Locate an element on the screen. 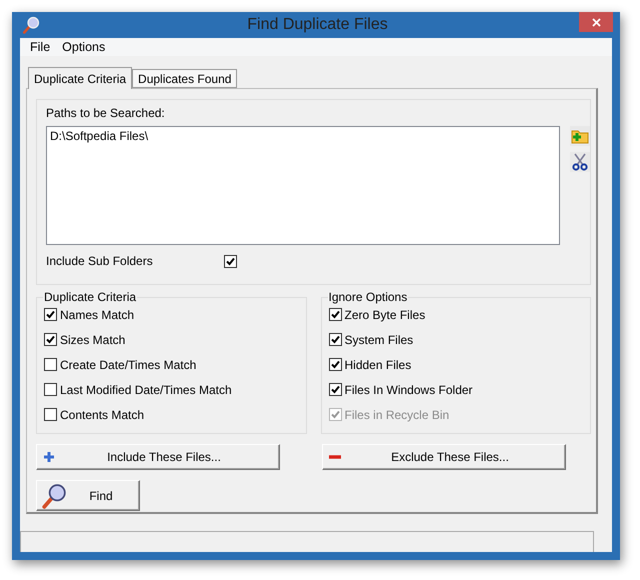  find-button: Find is located at coordinates (88, 495).